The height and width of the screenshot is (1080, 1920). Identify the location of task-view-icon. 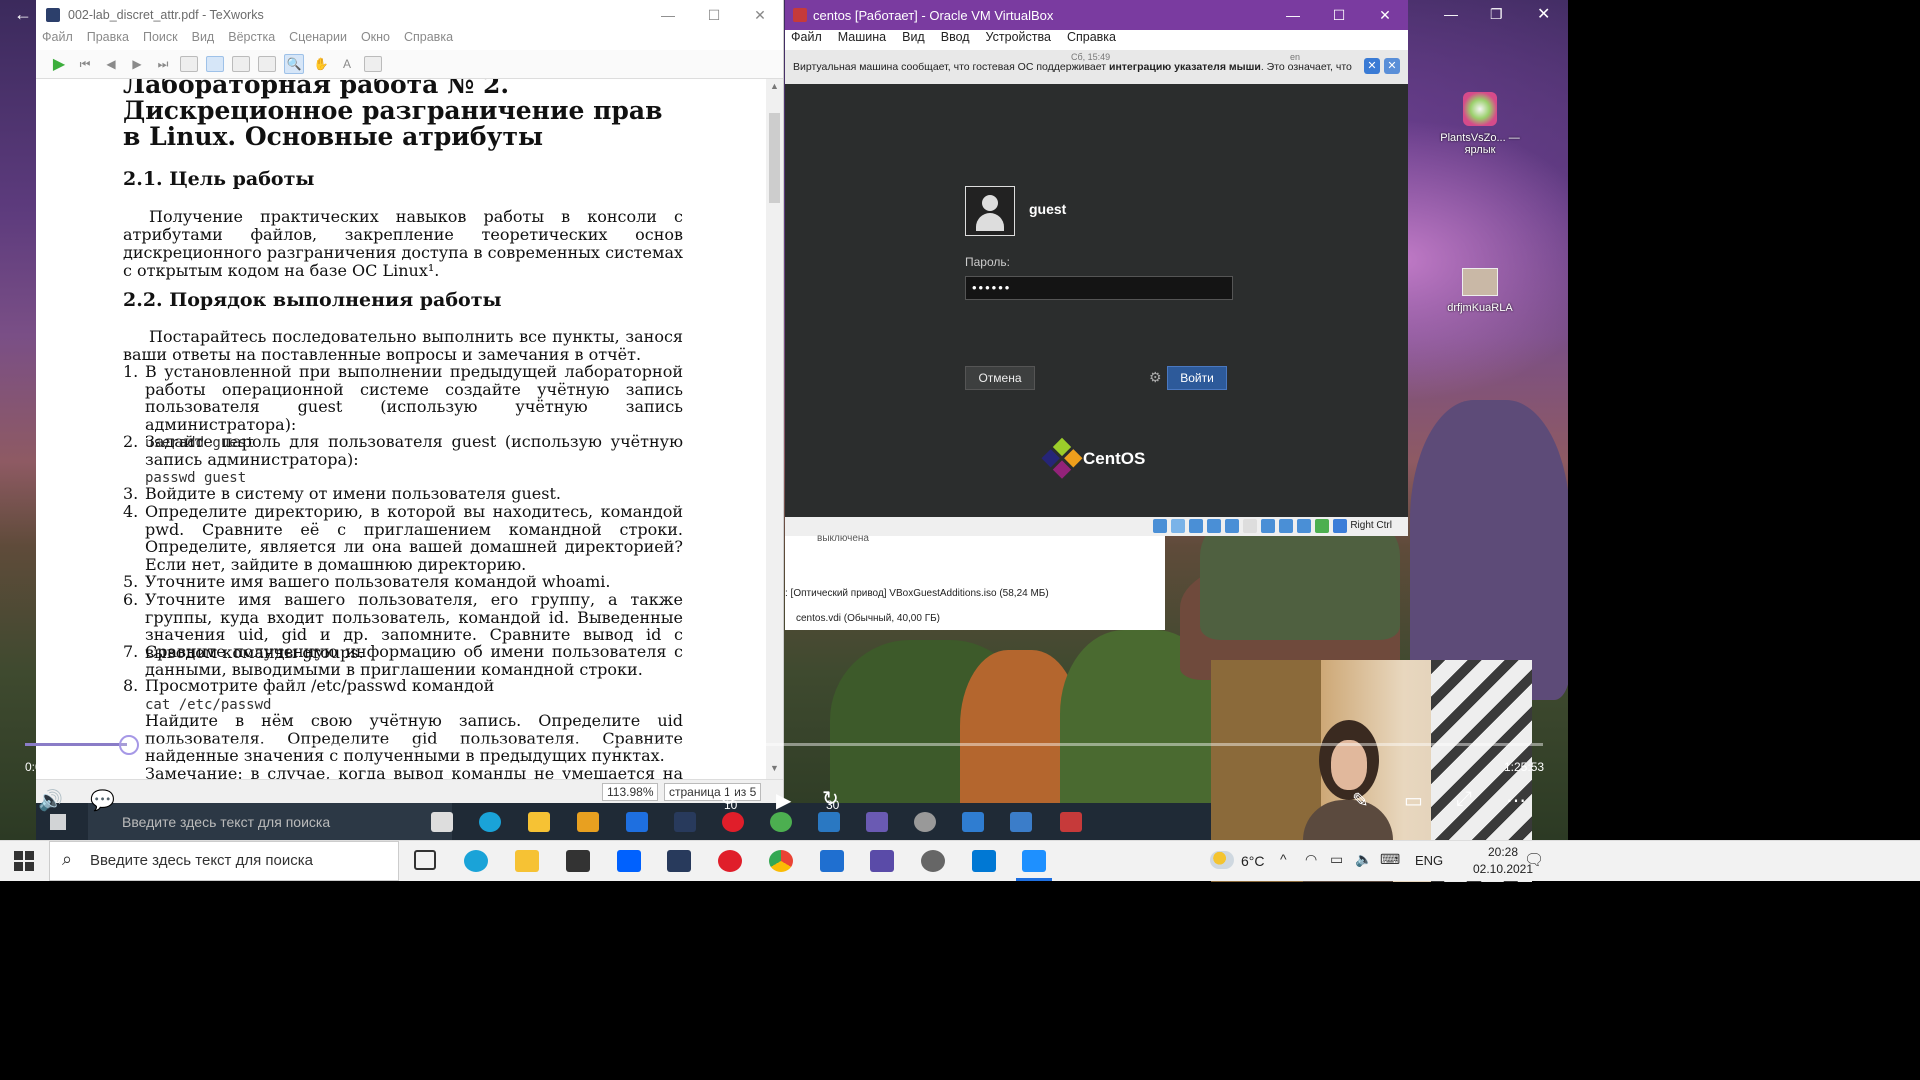
(425, 860).